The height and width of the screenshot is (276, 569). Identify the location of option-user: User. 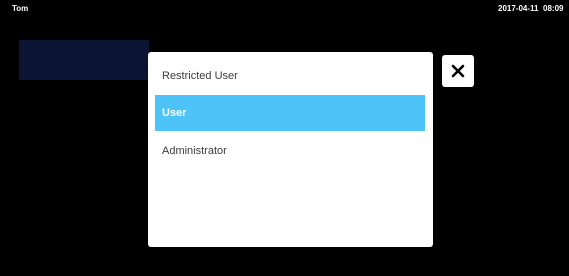
(290, 113).